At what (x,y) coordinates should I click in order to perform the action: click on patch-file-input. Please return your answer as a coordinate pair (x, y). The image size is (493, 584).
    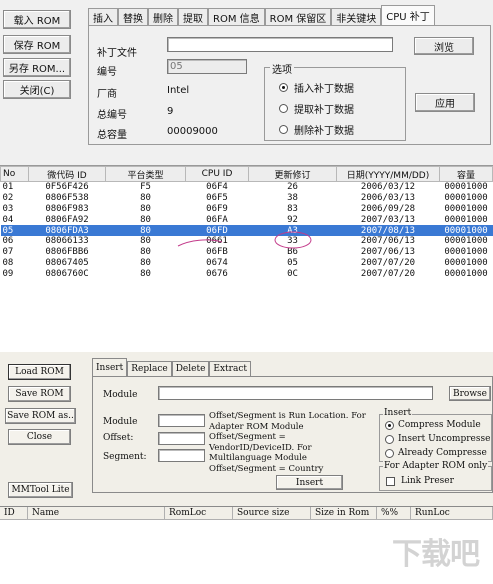
    Looking at the image, I should click on (280, 44).